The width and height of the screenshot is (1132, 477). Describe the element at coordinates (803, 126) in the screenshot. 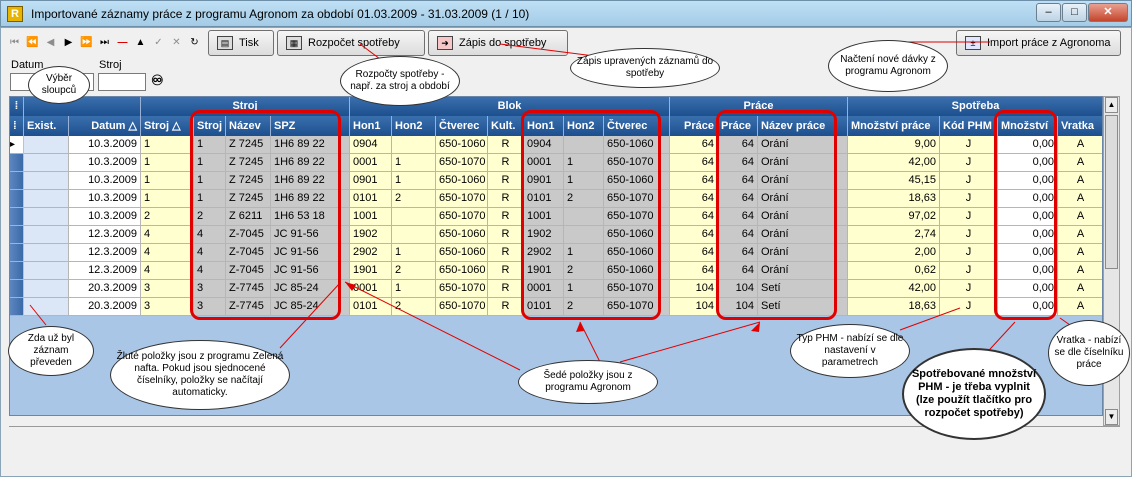

I see `header-nazev-prace: Název práce` at that location.